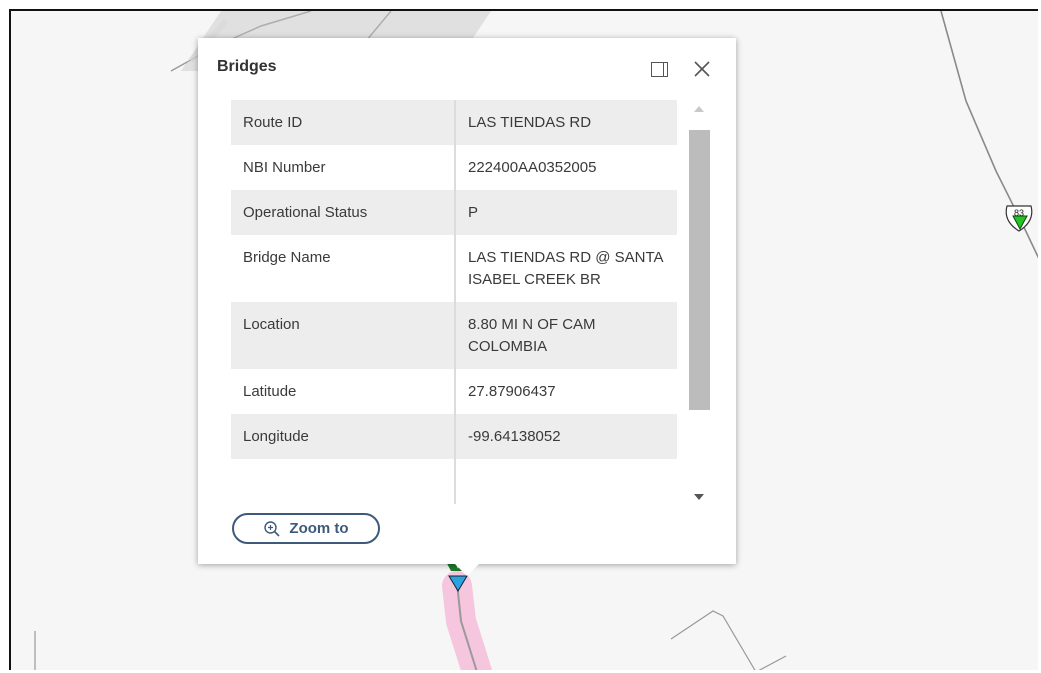 The height and width of the screenshot is (673, 1041). What do you see at coordinates (467, 620) in the screenshot?
I see `selected-road-highlight` at bounding box center [467, 620].